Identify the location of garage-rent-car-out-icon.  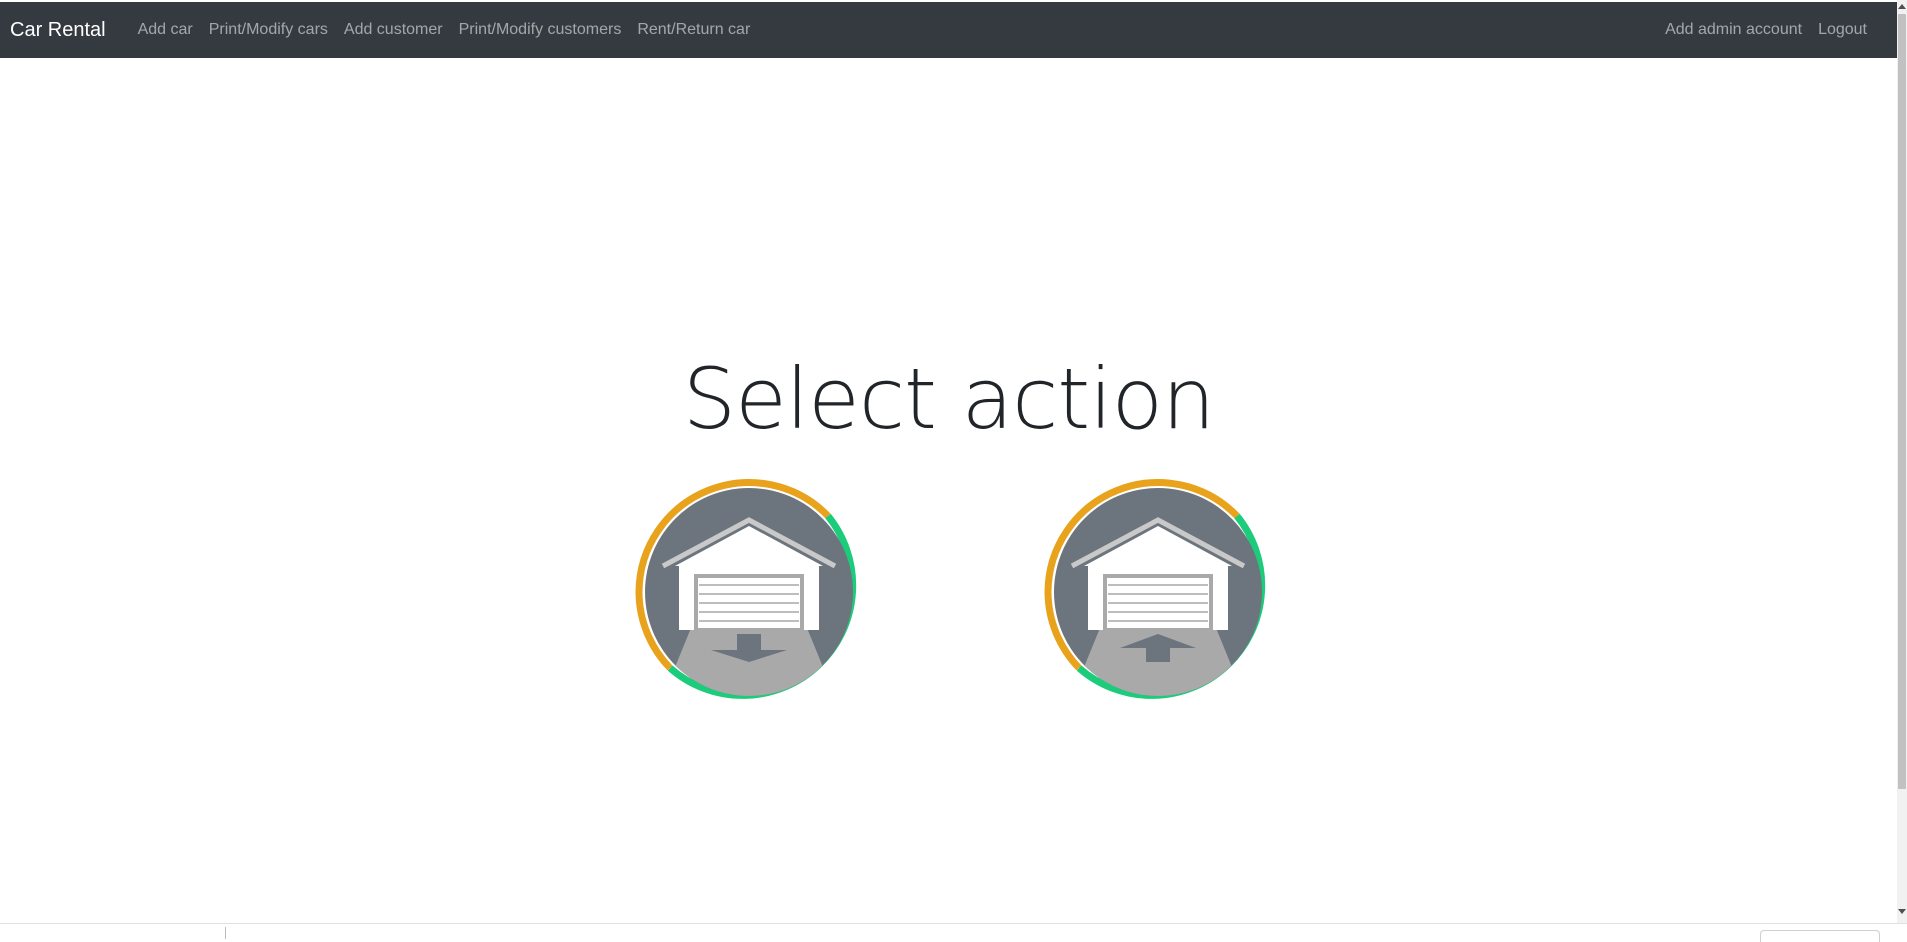
(748, 592).